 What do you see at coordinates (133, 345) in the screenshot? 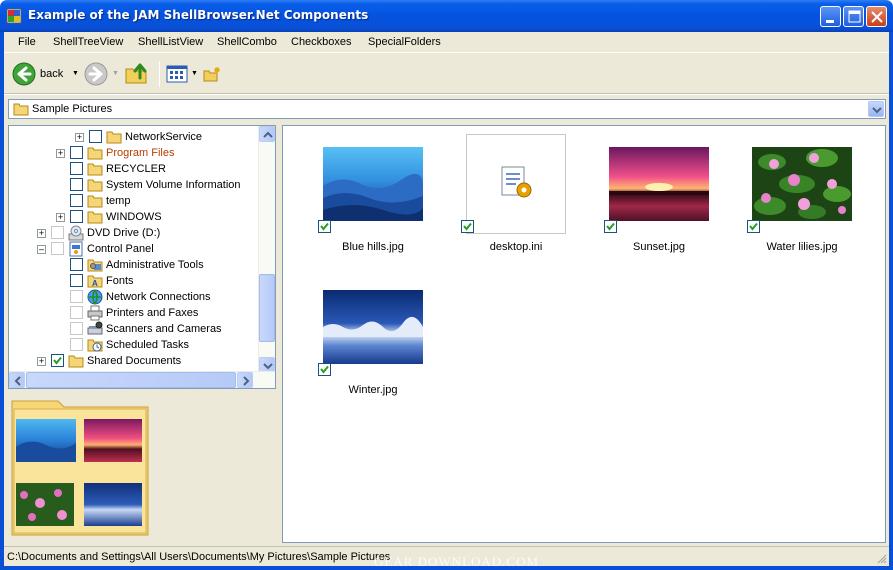
I see `tree-item: Scheduled Tasks` at bounding box center [133, 345].